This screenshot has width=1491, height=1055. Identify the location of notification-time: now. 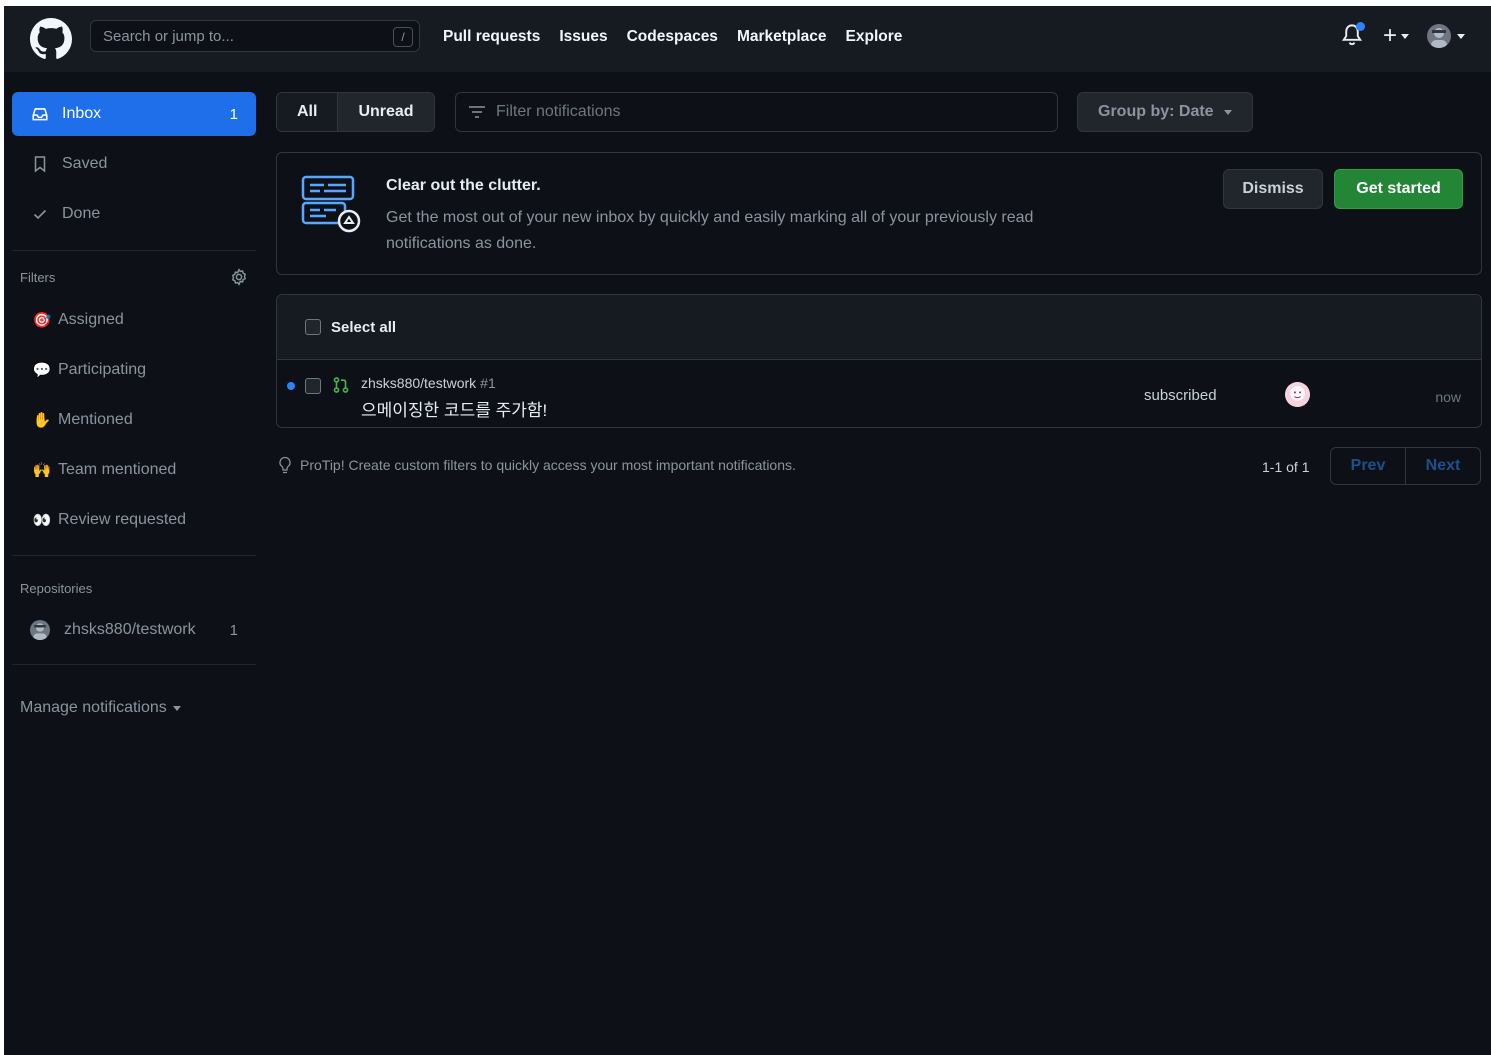
(1448, 397).